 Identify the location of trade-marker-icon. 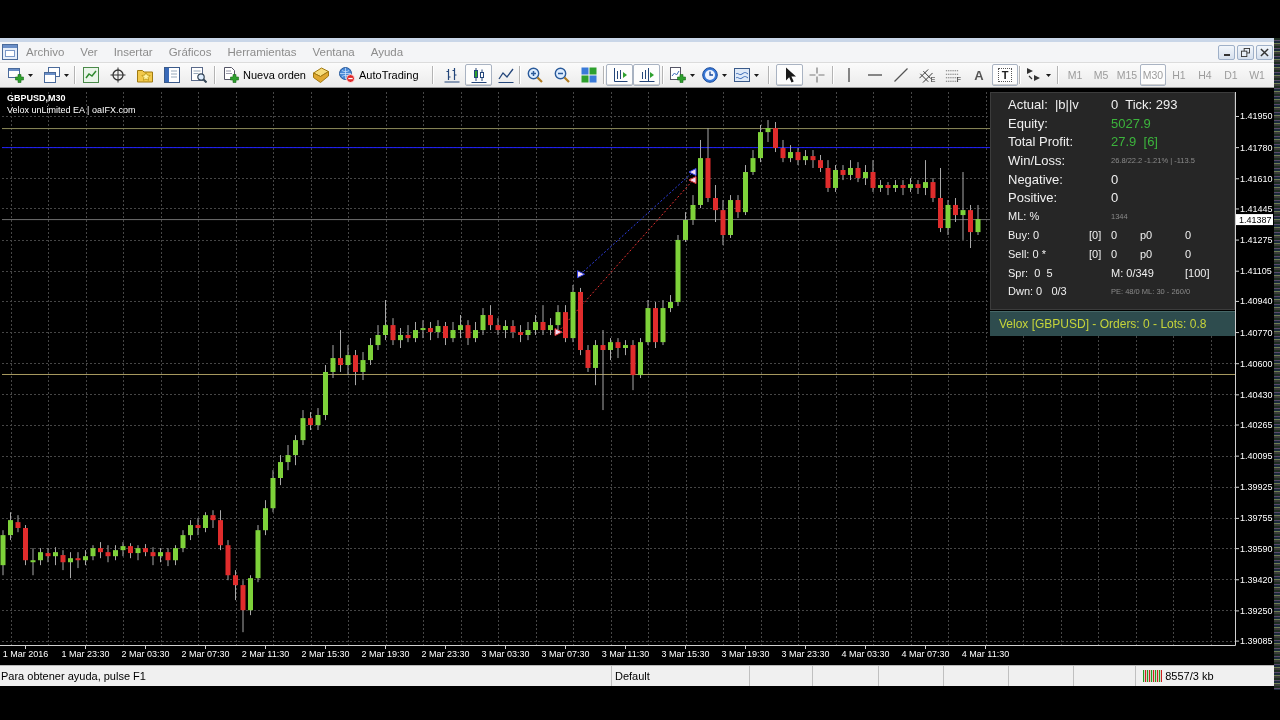
(581, 274).